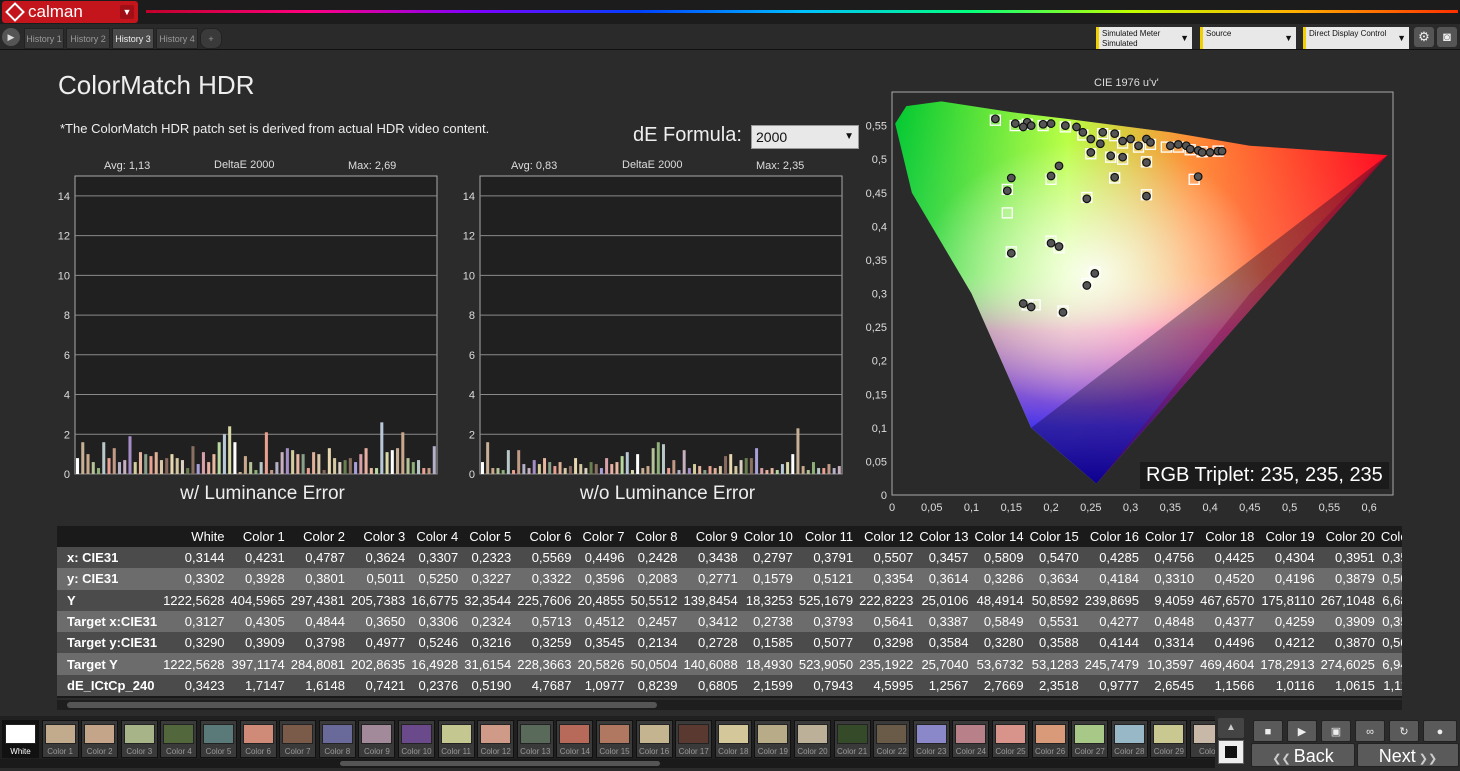  Describe the element at coordinates (886, 536) in the screenshot. I see `column-header: Color 12` at that location.